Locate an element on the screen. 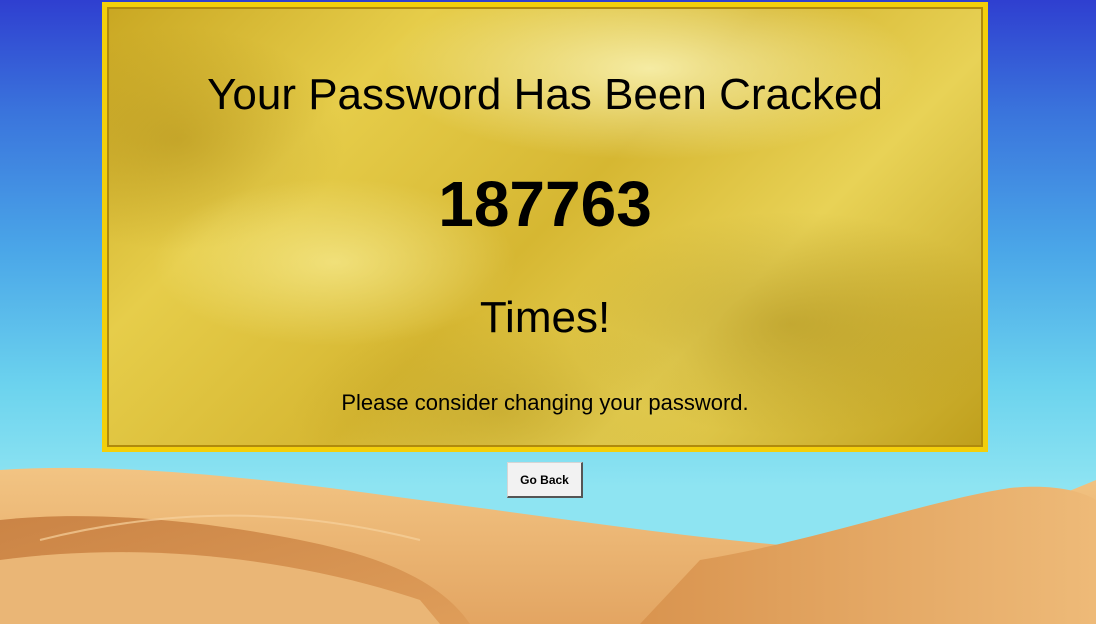  times-label: Times! is located at coordinates (545, 317).